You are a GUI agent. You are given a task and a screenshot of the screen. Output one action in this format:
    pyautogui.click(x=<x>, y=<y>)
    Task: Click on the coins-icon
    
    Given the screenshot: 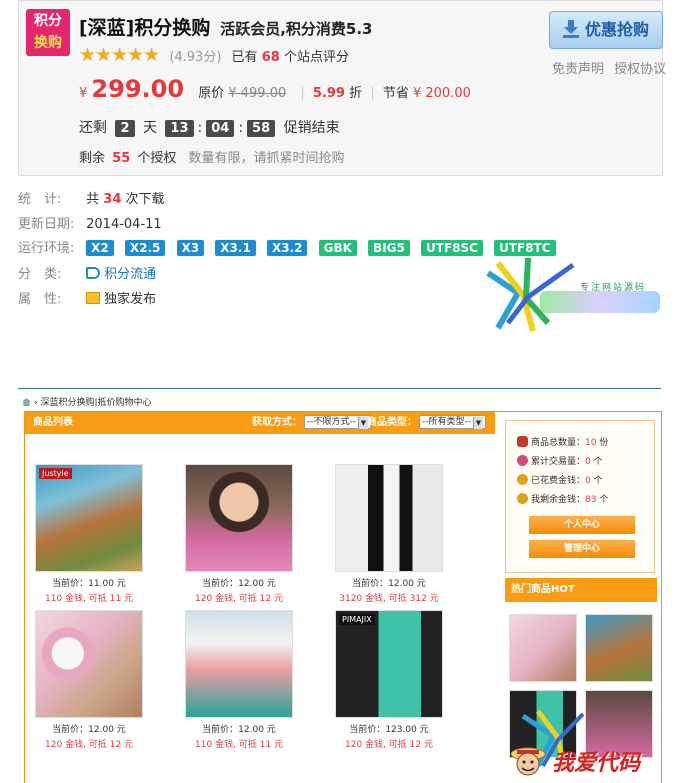 What is the action you would take?
    pyautogui.click(x=522, y=479)
    